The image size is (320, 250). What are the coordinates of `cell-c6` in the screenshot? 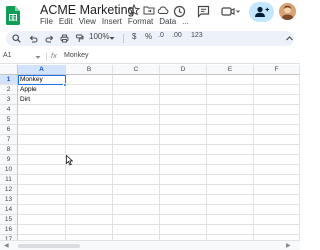 It's located at (136, 130).